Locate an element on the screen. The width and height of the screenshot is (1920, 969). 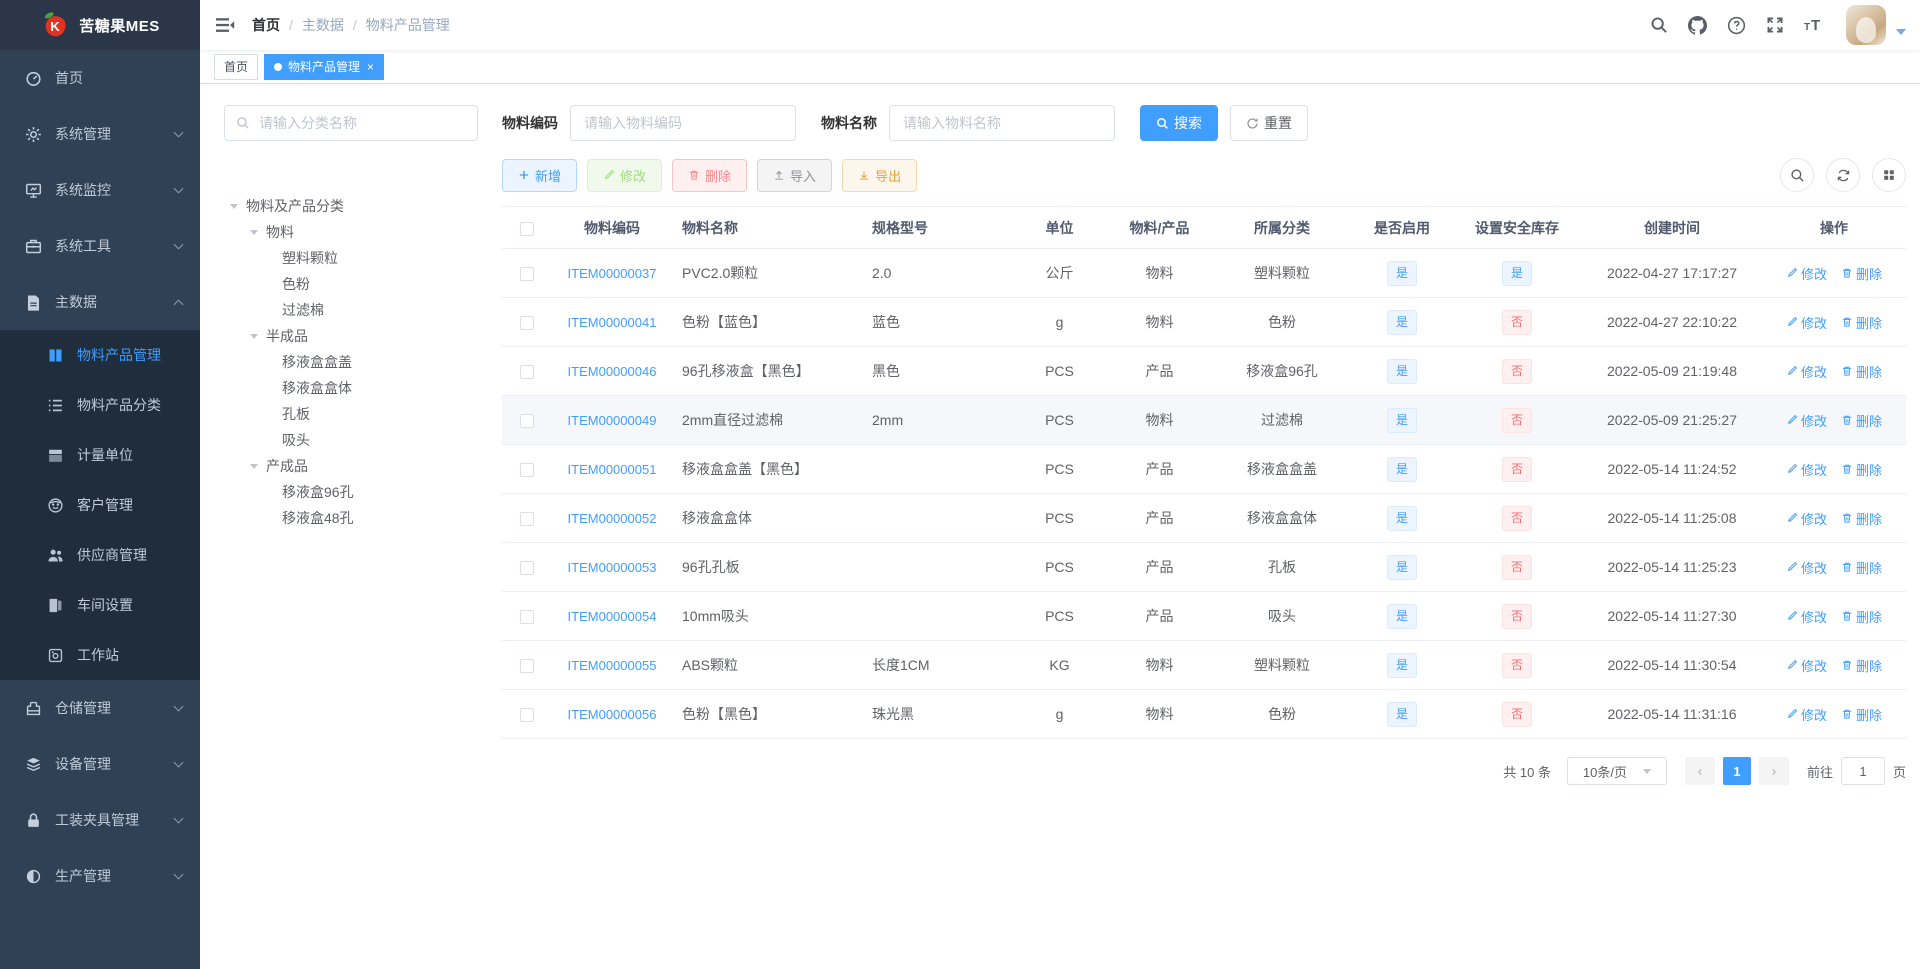
edit-button: 修改 is located at coordinates (625, 175).